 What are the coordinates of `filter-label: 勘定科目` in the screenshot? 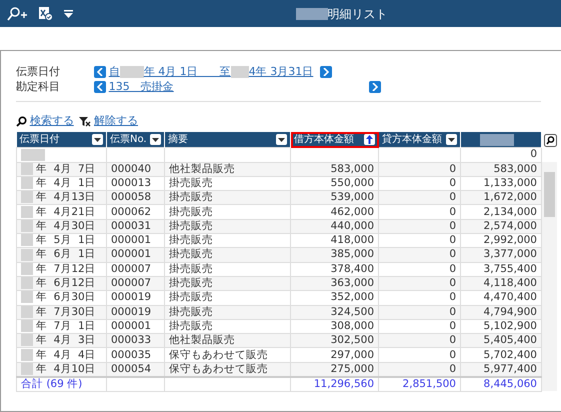 It's located at (38, 86).